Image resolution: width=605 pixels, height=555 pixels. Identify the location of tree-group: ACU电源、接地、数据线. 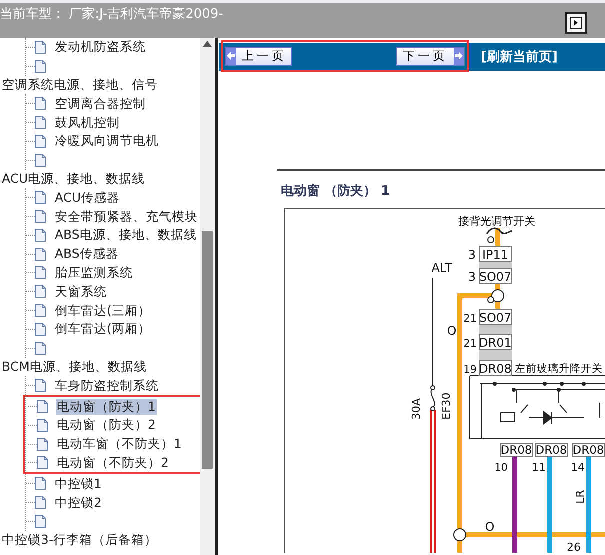
(73, 179).